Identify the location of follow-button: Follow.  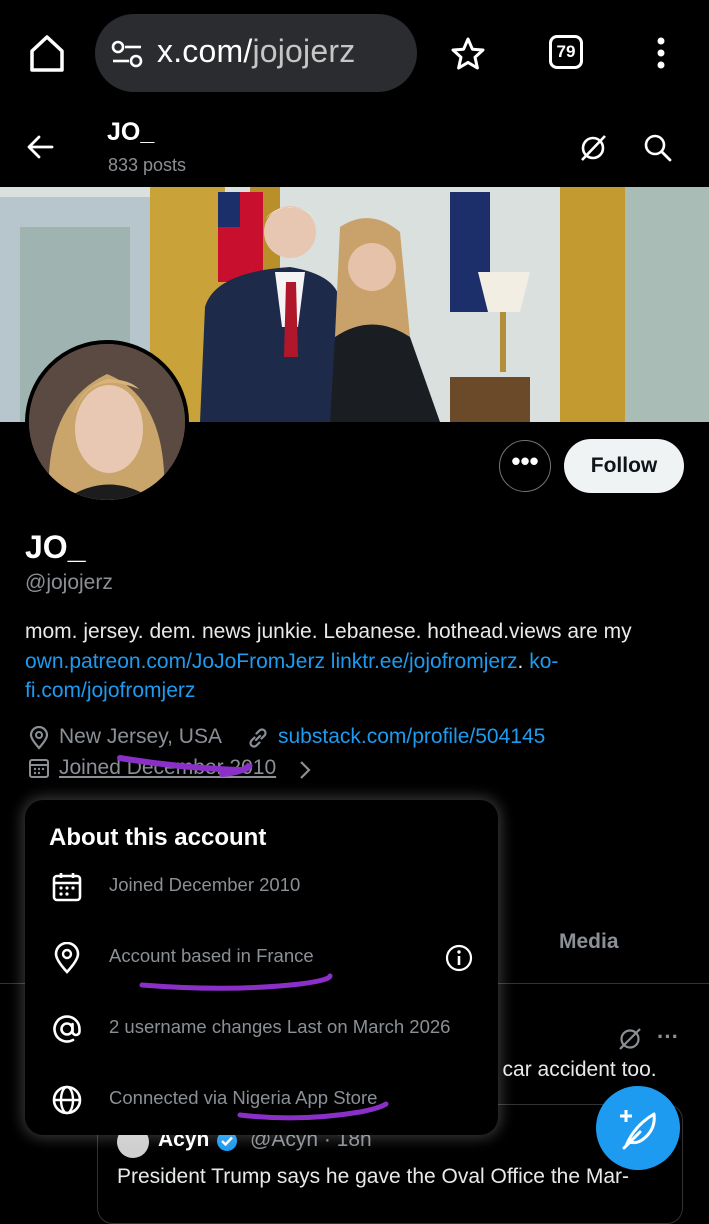
(624, 466).